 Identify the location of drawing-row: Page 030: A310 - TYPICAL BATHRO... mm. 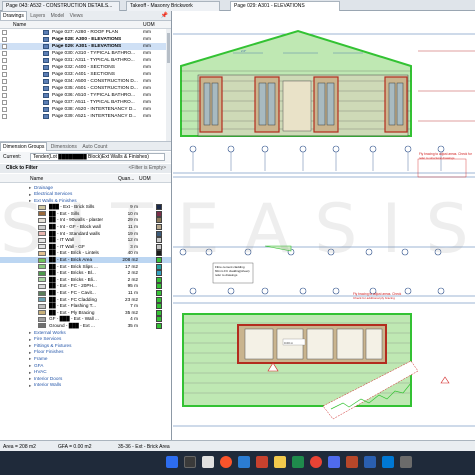
(85, 53).